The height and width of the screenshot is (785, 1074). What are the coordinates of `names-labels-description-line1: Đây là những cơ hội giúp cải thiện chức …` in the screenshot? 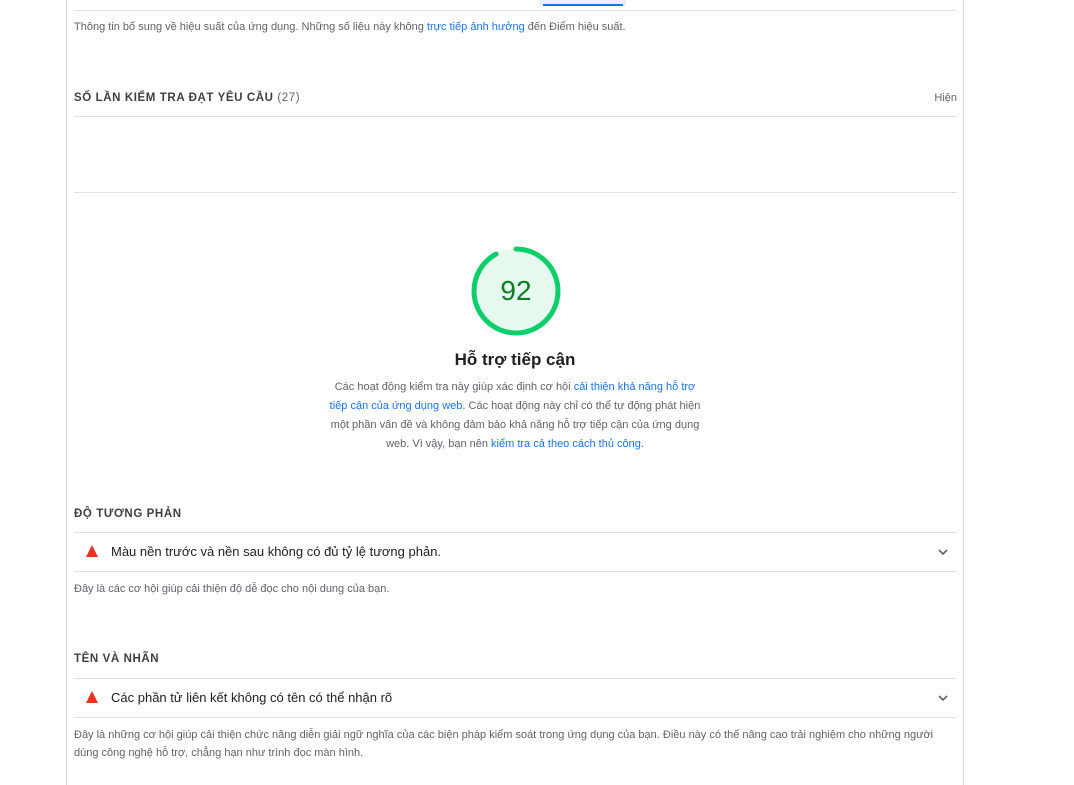 It's located at (504, 735).